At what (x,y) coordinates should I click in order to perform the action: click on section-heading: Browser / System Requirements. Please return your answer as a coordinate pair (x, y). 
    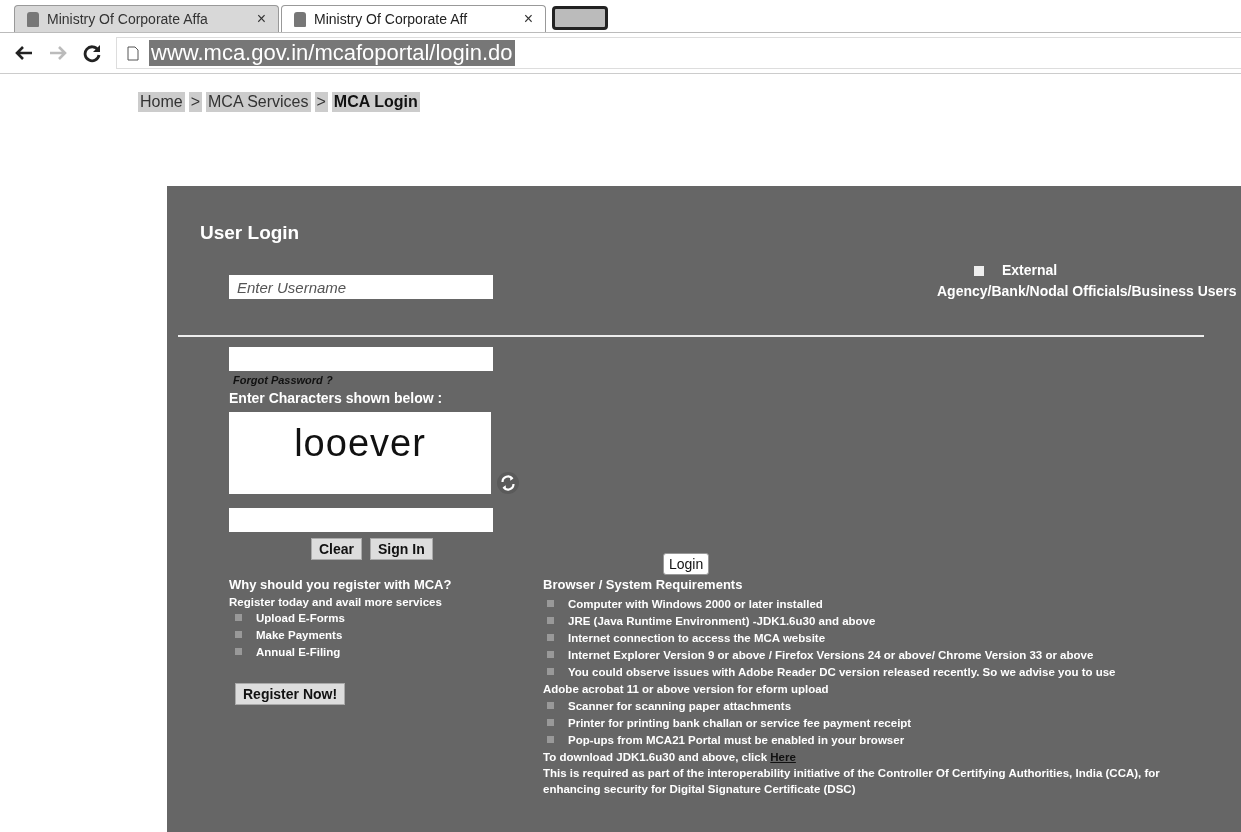
    Looking at the image, I should click on (643, 584).